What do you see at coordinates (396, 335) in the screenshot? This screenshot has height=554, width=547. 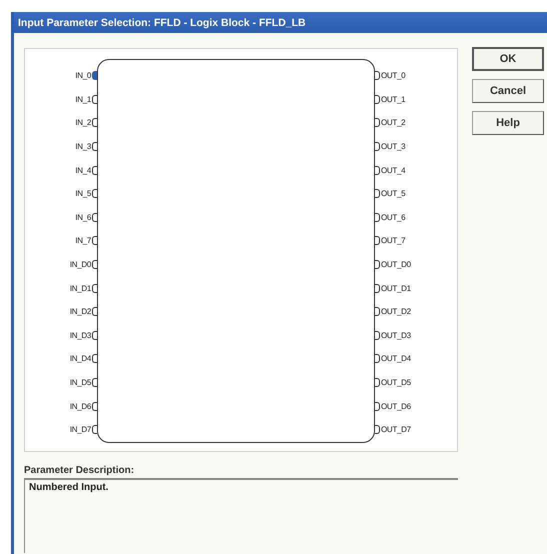 I see `pin-label: OUT_D3` at bounding box center [396, 335].